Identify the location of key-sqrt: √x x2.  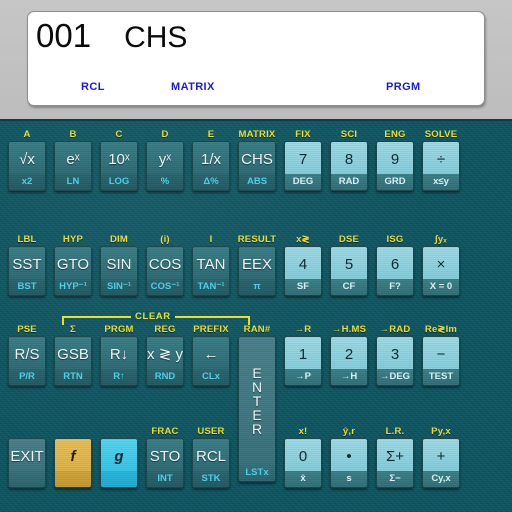
(27, 166).